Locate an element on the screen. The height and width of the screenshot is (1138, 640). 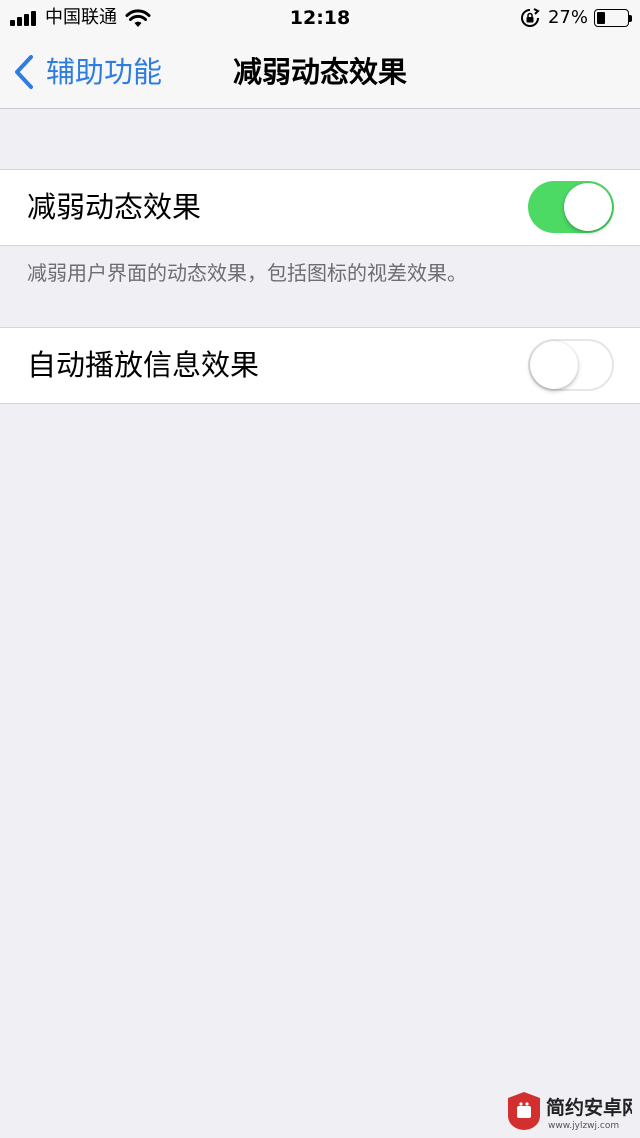
auto-play-effects-row: 自动播放信息效果 is located at coordinates (320, 365).